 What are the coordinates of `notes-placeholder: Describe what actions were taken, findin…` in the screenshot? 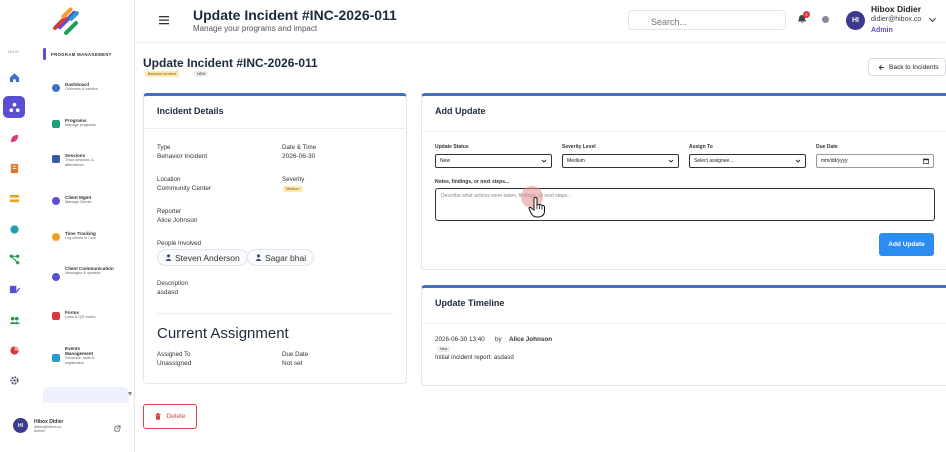 It's located at (506, 196).